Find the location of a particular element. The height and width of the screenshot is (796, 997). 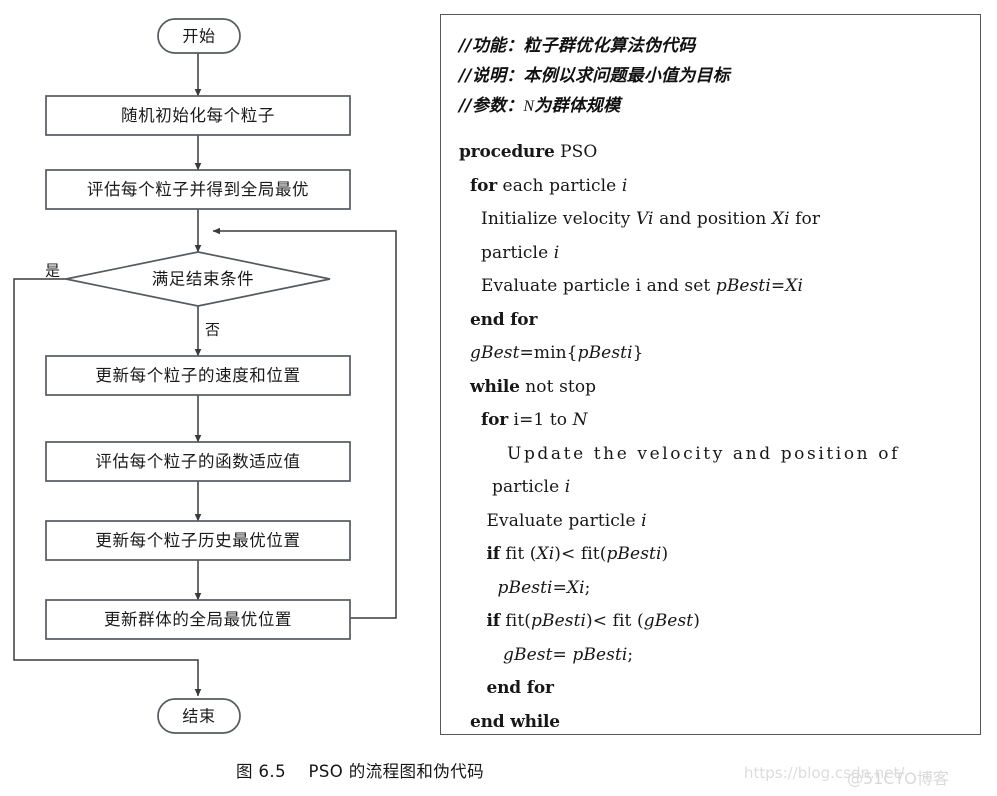

pseudocode-line-11: particle i is located at coordinates (515, 487).